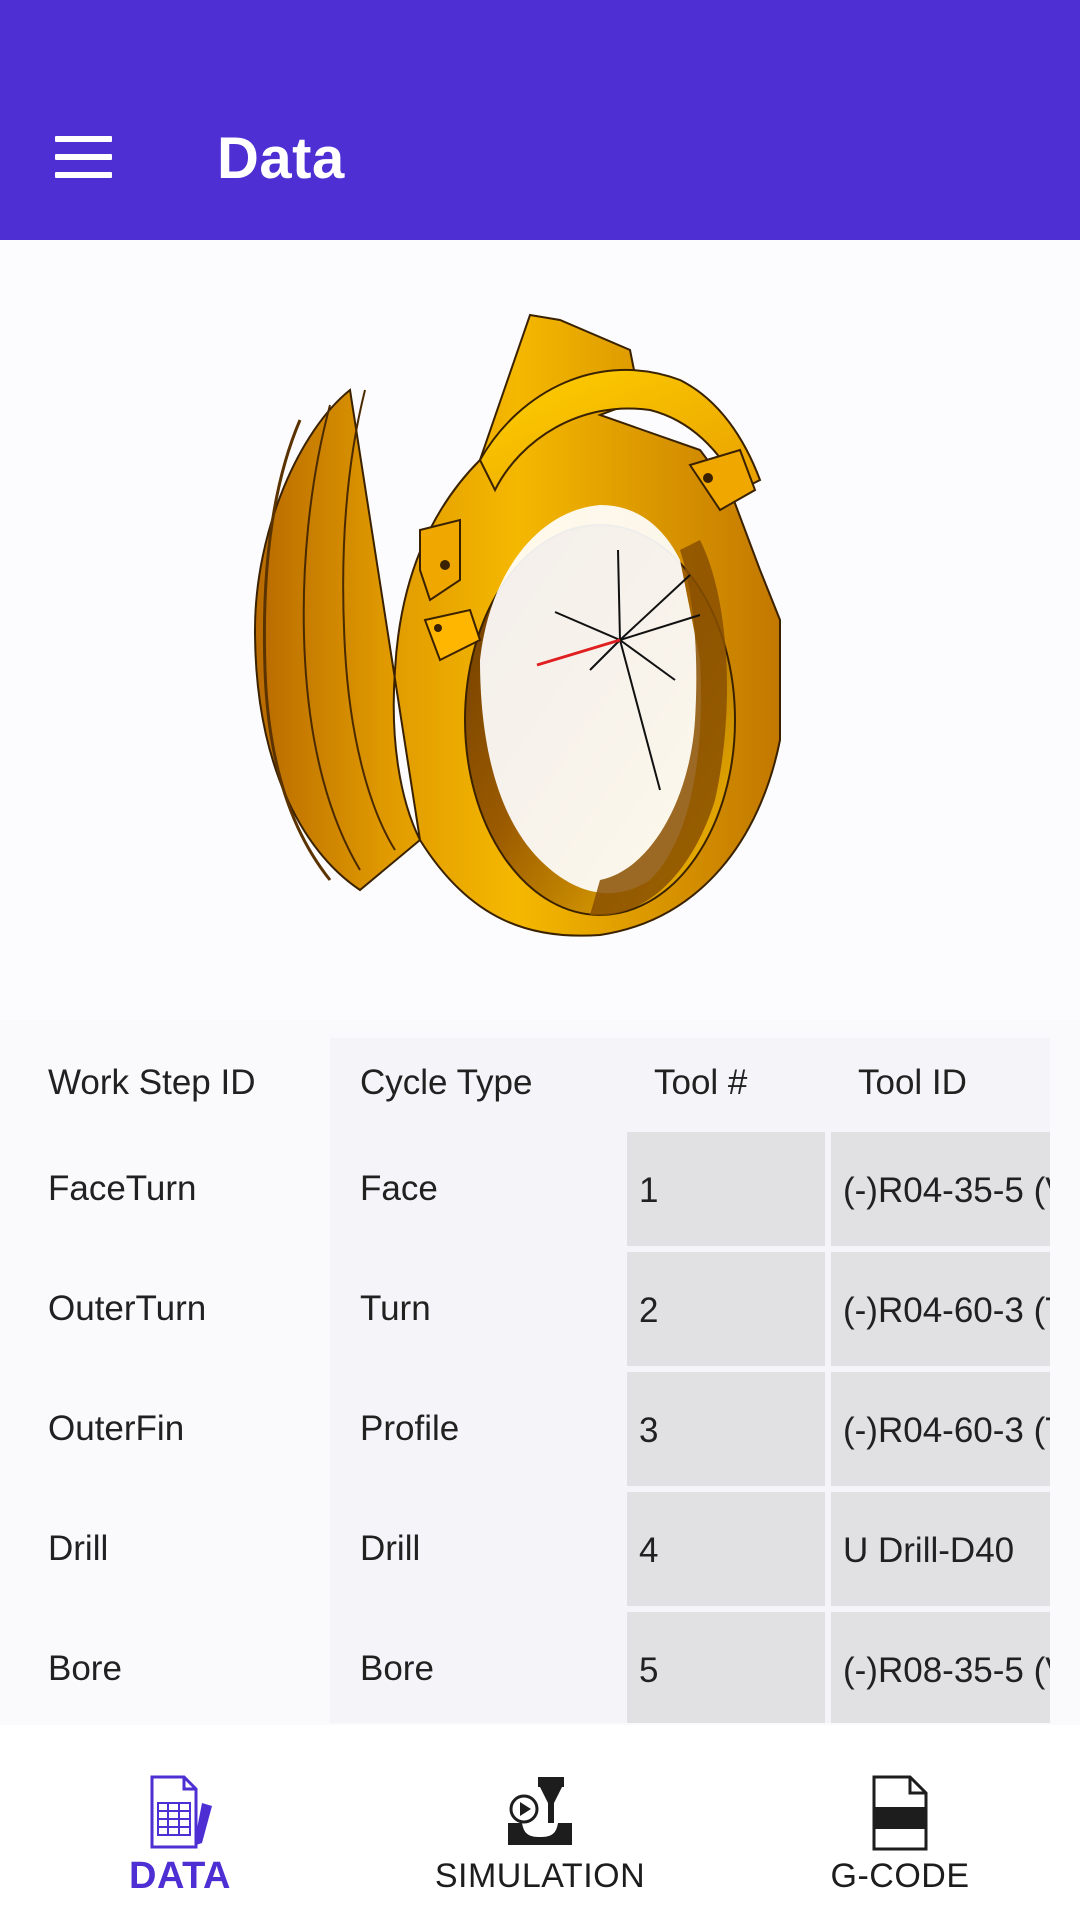  What do you see at coordinates (390, 1548) in the screenshot?
I see `cycle-type-cell: Drill` at bounding box center [390, 1548].